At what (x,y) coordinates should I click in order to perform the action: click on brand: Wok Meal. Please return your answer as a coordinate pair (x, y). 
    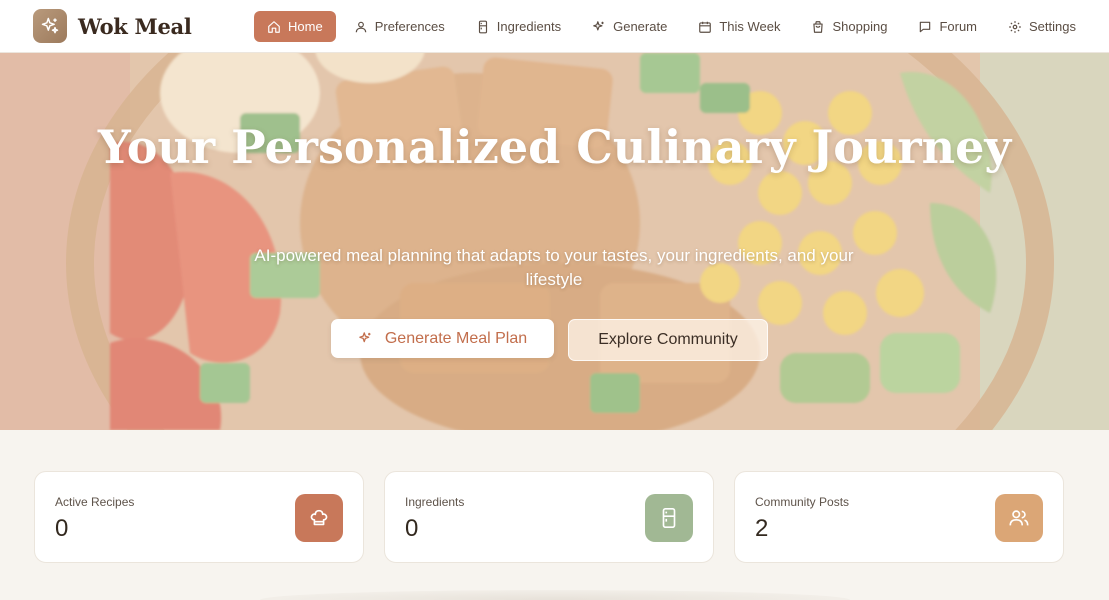
    Looking at the image, I should click on (112, 26).